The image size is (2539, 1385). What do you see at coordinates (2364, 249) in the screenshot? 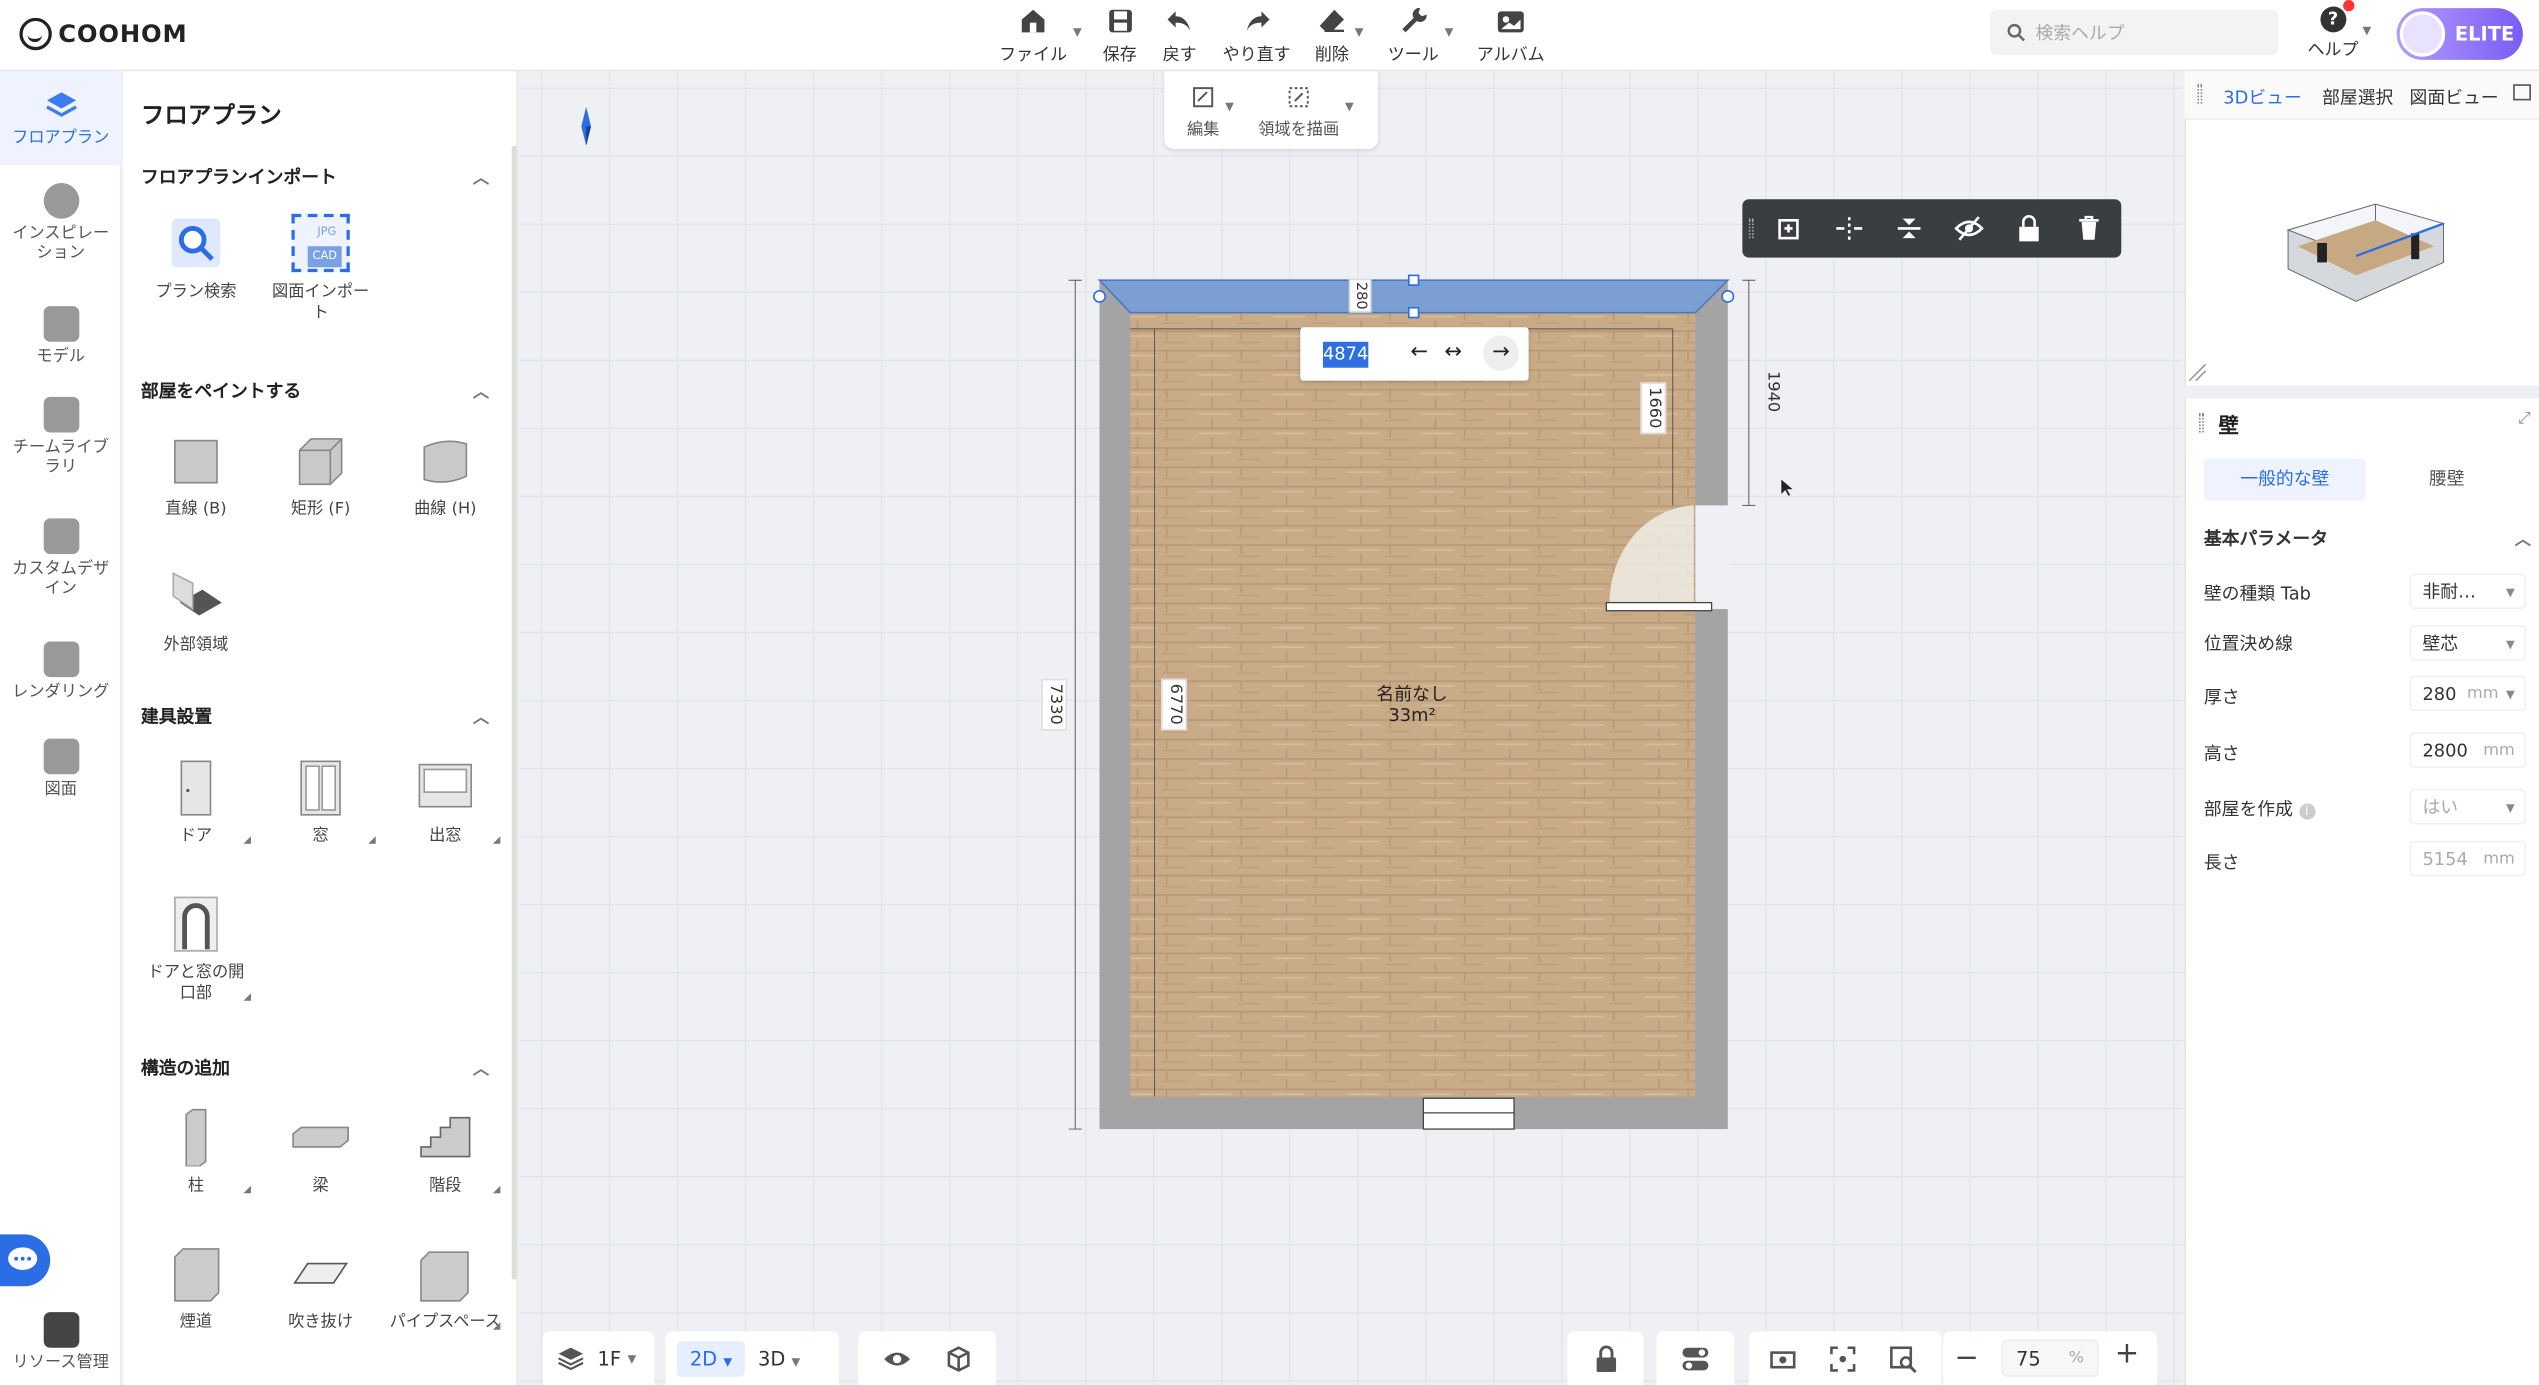
I see `3d-room-thumbnail` at bounding box center [2364, 249].